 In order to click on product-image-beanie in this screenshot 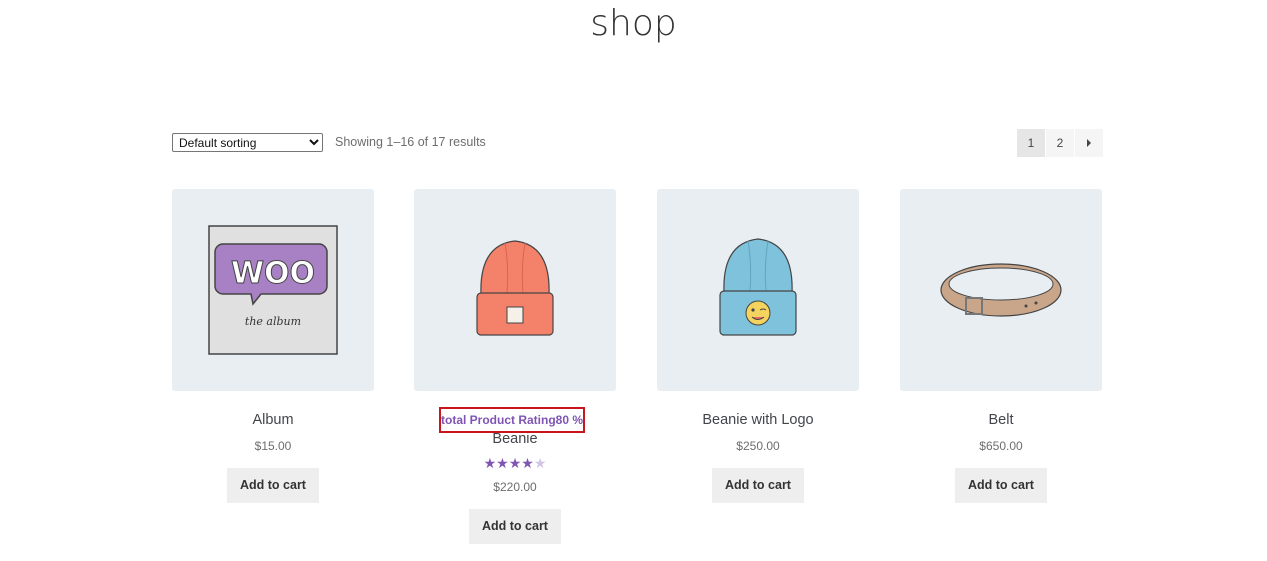, I will do `click(515, 290)`.